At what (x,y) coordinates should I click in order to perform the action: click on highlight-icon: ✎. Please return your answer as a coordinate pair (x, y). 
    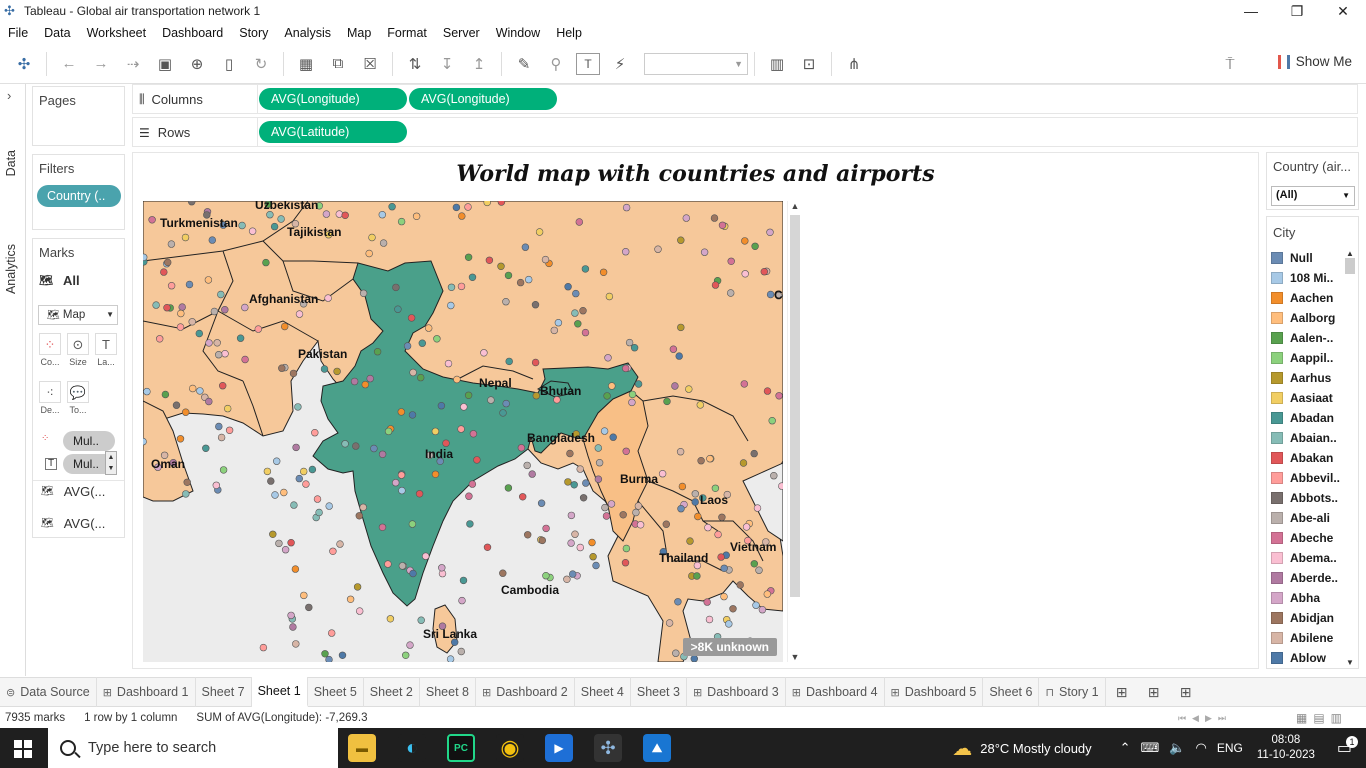
    Looking at the image, I should click on (524, 64).